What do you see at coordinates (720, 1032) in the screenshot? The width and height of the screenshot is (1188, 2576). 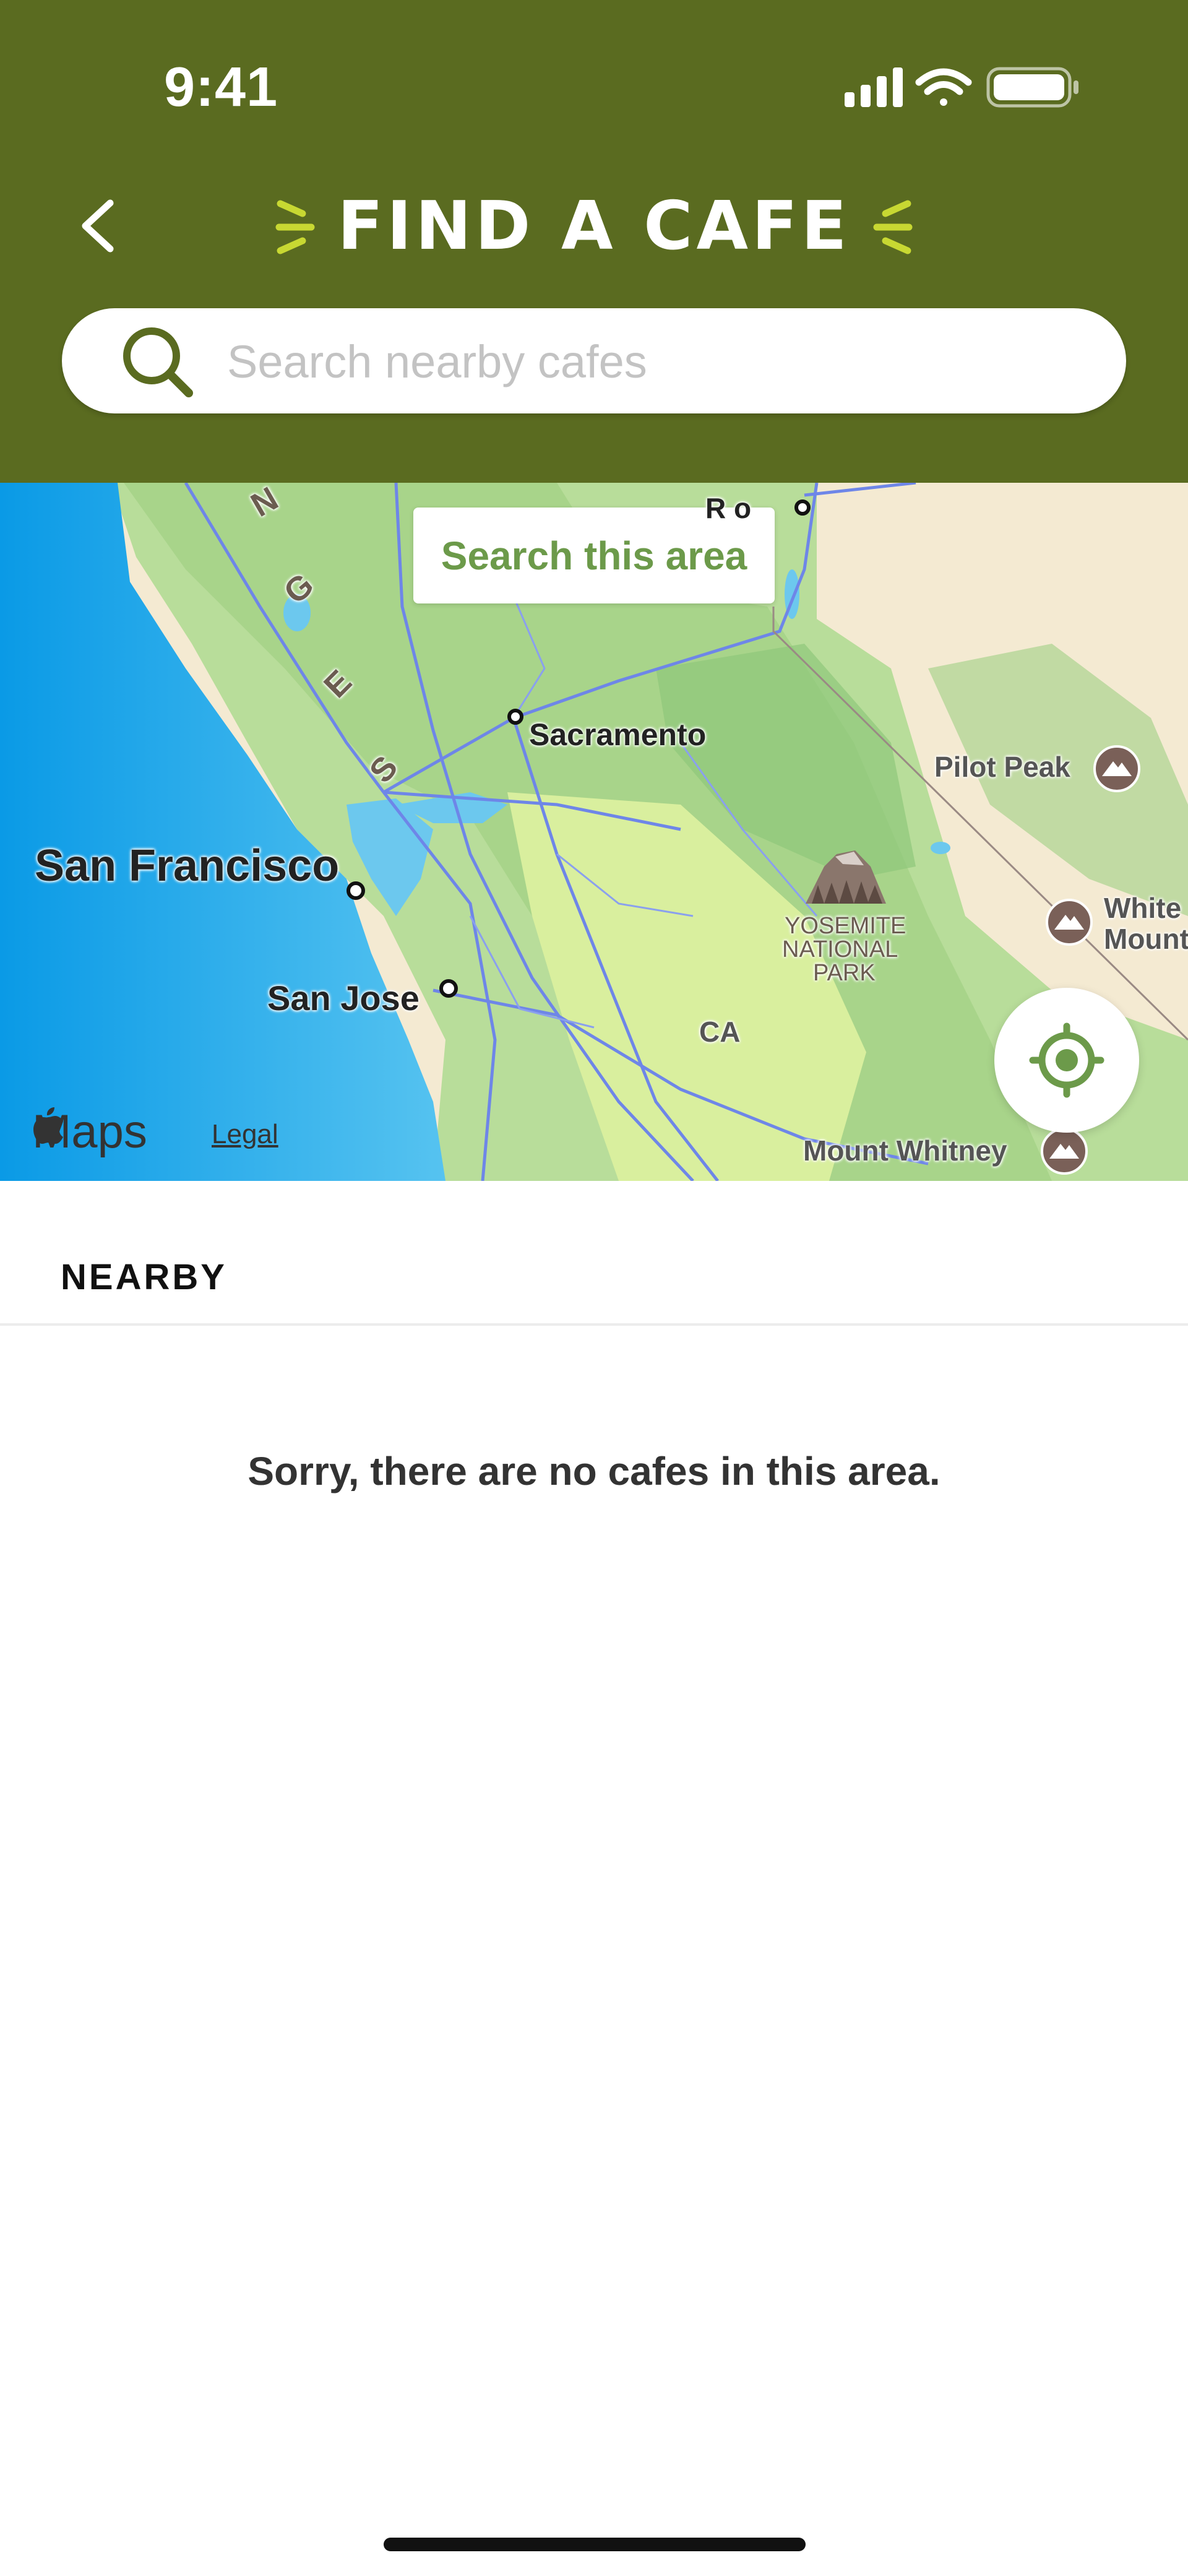 I see `map-label-ca: CA` at bounding box center [720, 1032].